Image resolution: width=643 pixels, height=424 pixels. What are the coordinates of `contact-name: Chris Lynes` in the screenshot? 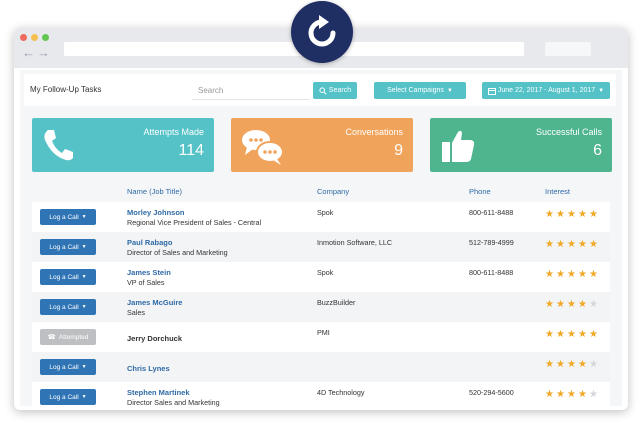 It's located at (148, 368).